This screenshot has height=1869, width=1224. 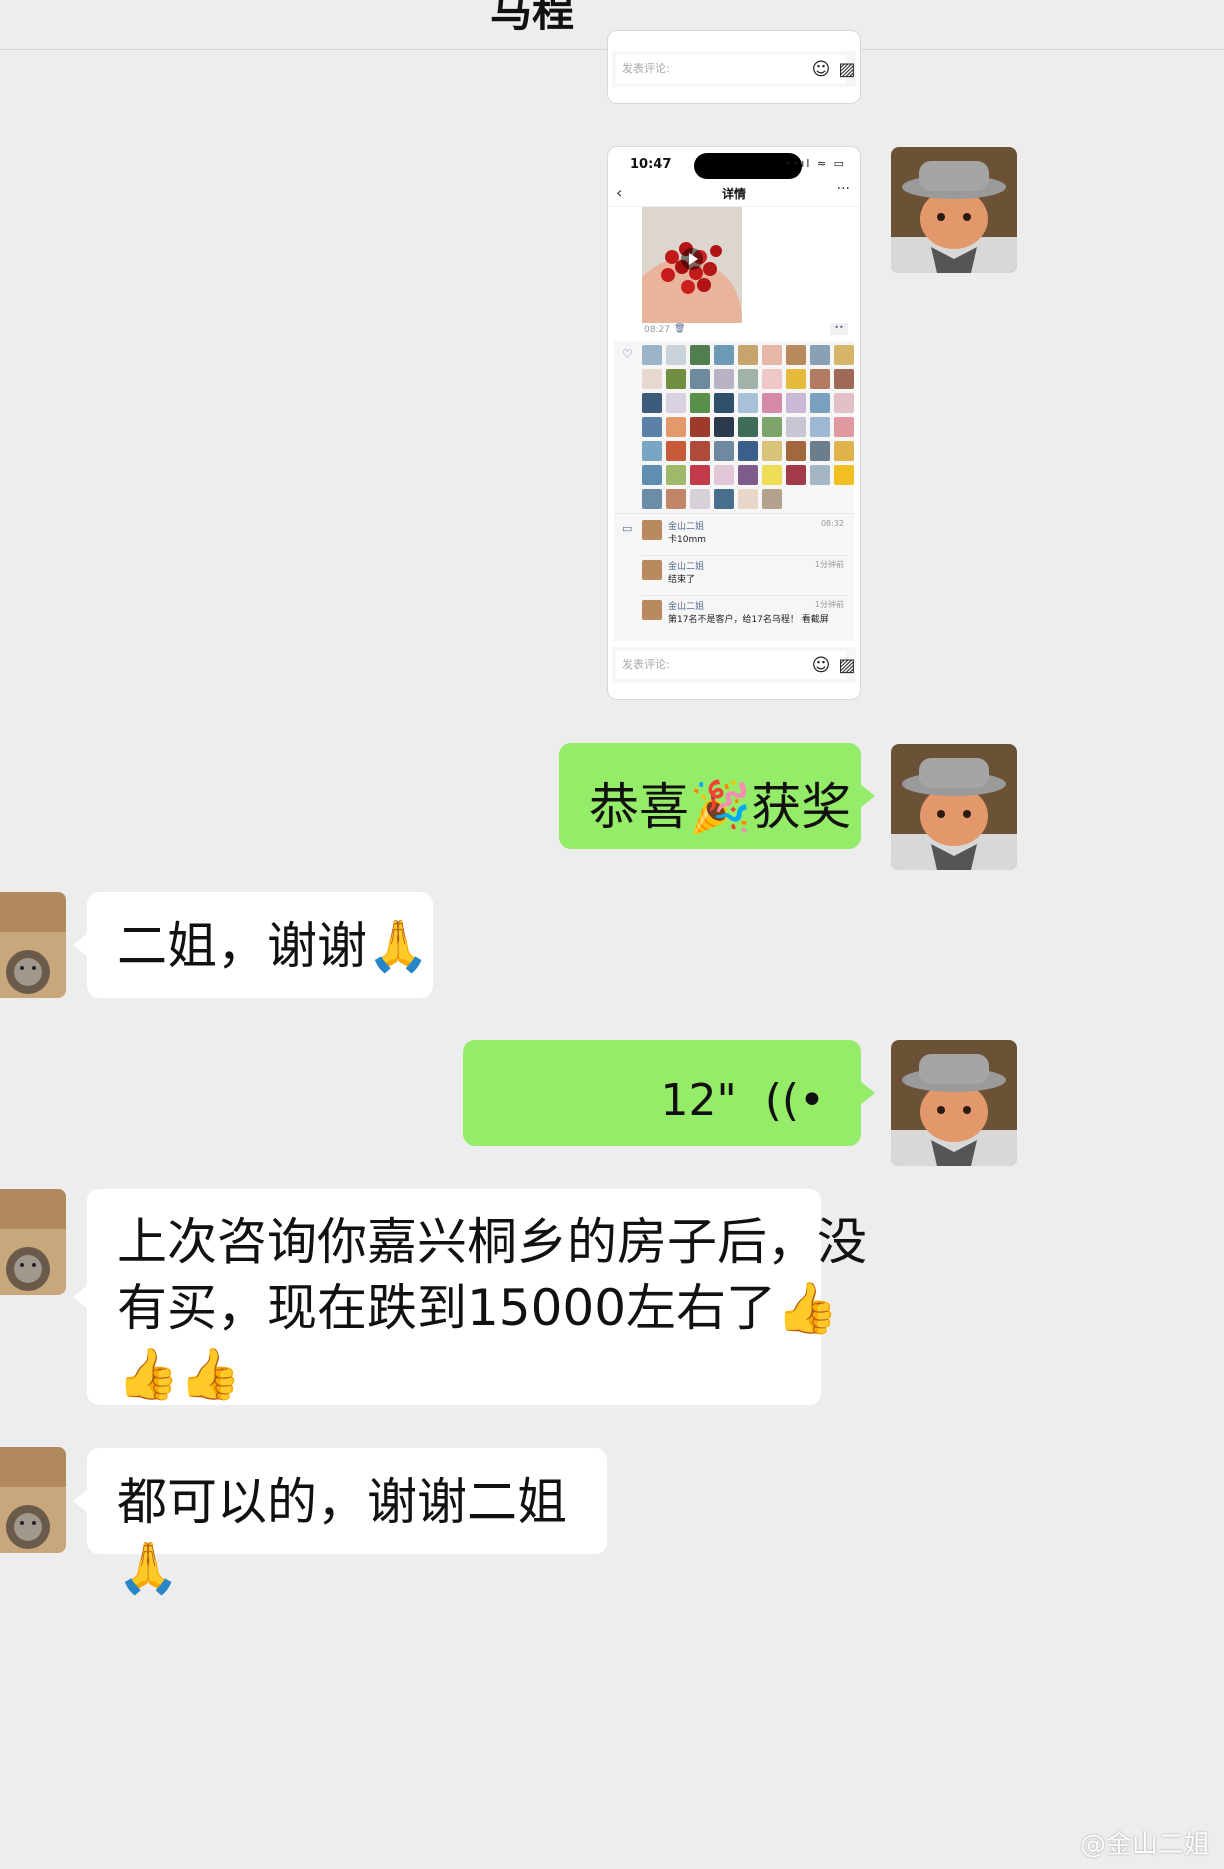 I want to click on comment-time: 08:32, so click(x=832, y=523).